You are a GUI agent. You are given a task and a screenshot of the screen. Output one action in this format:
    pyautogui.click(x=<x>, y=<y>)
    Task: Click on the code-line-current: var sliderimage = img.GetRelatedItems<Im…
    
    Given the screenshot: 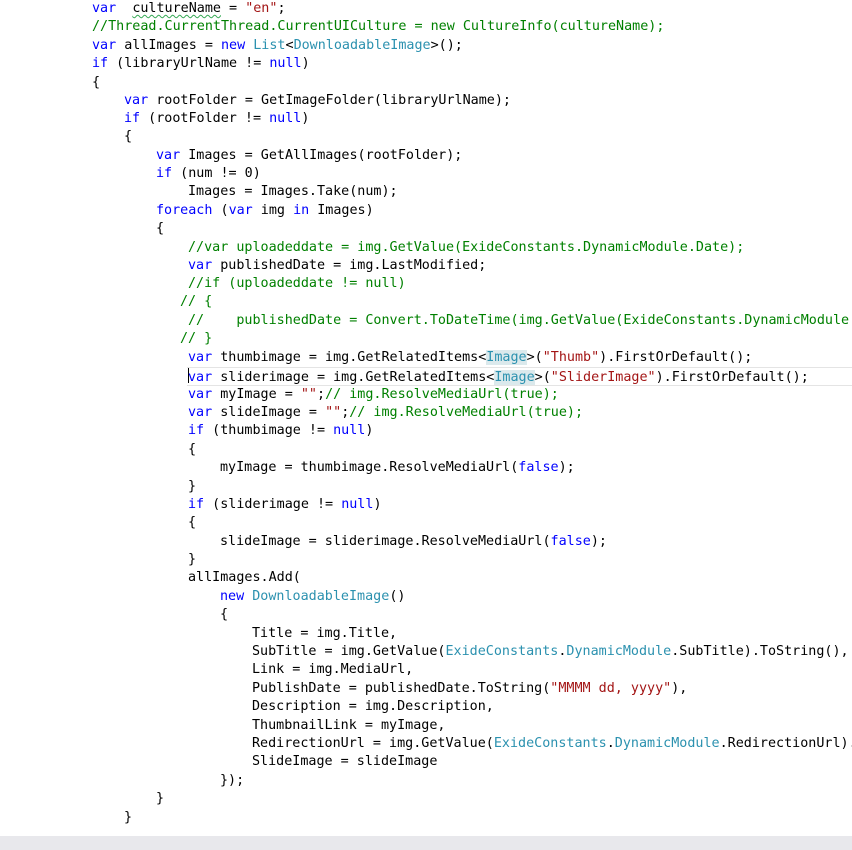 What is the action you would take?
    pyautogui.click(x=519, y=376)
    